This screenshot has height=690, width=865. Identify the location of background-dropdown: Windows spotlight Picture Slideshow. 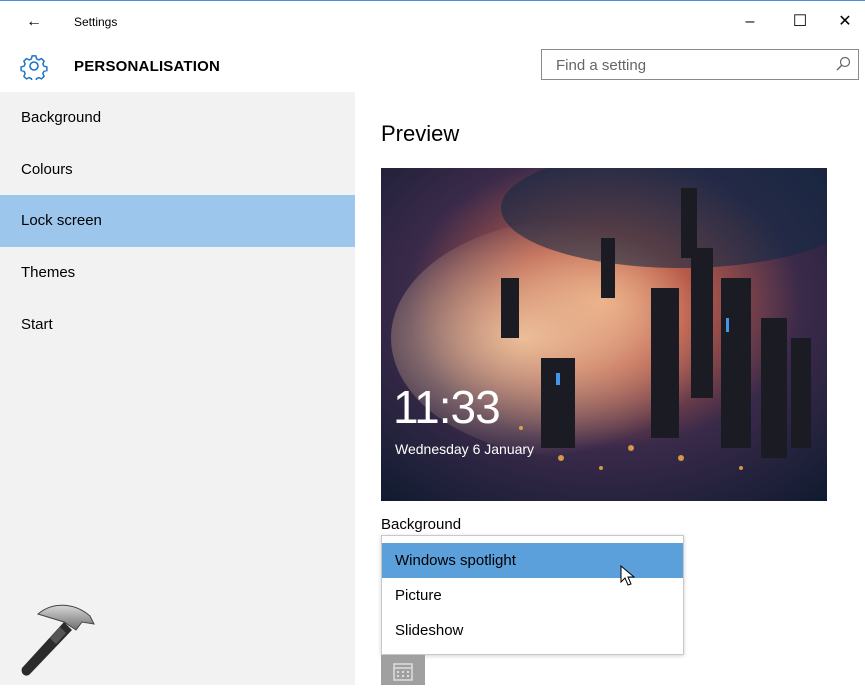
(532, 595).